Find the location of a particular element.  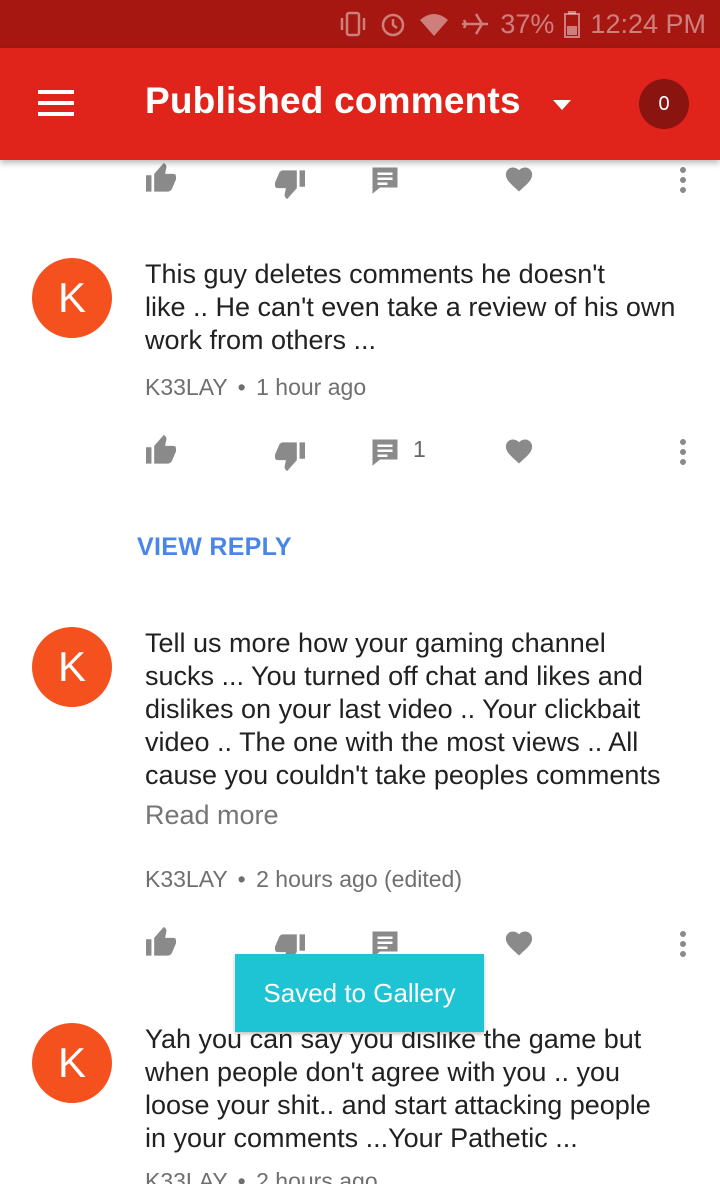

comment-time: 2 hours ago is located at coordinates (317, 1176).